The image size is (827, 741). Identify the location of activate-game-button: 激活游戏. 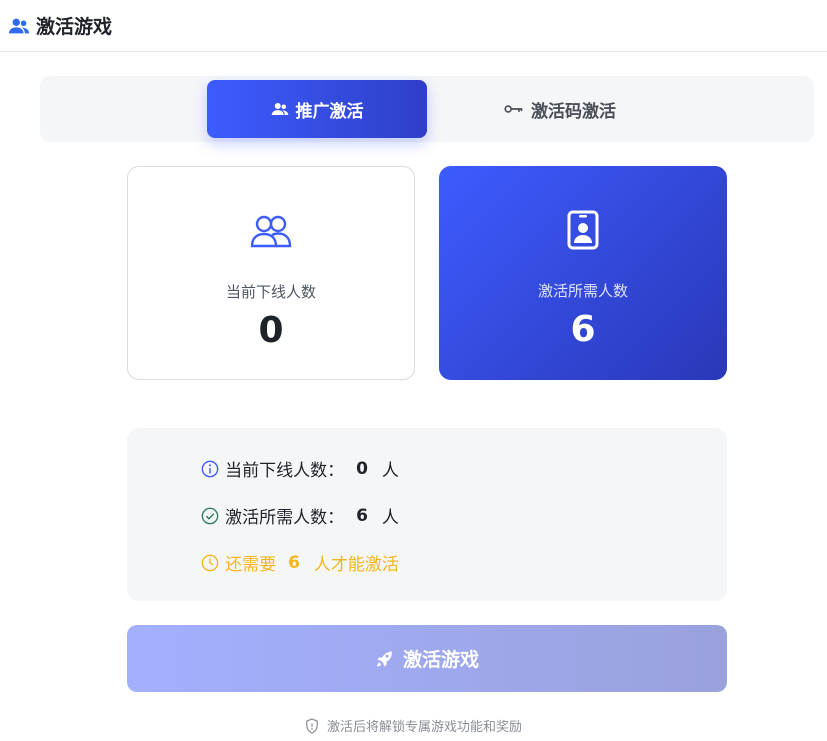
(427, 658).